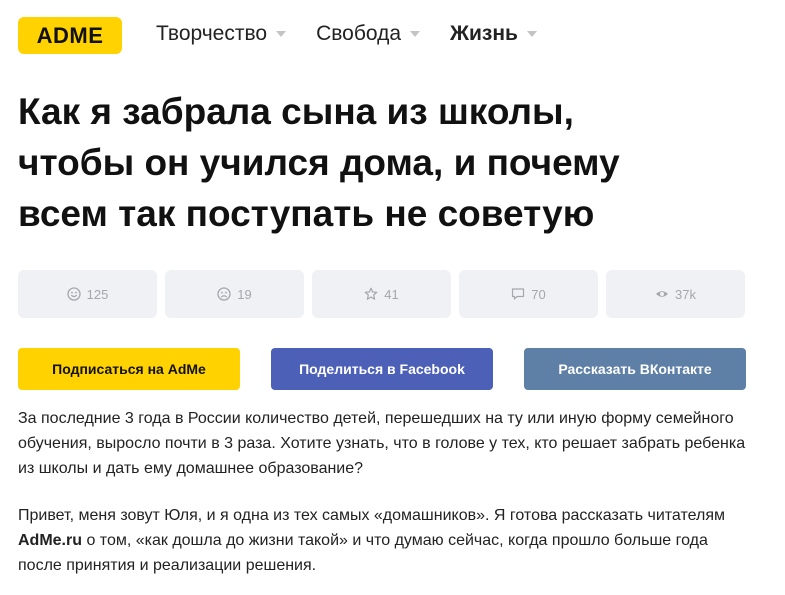 The width and height of the screenshot is (785, 595). I want to click on reaction-smile-button: 125, so click(87, 294).